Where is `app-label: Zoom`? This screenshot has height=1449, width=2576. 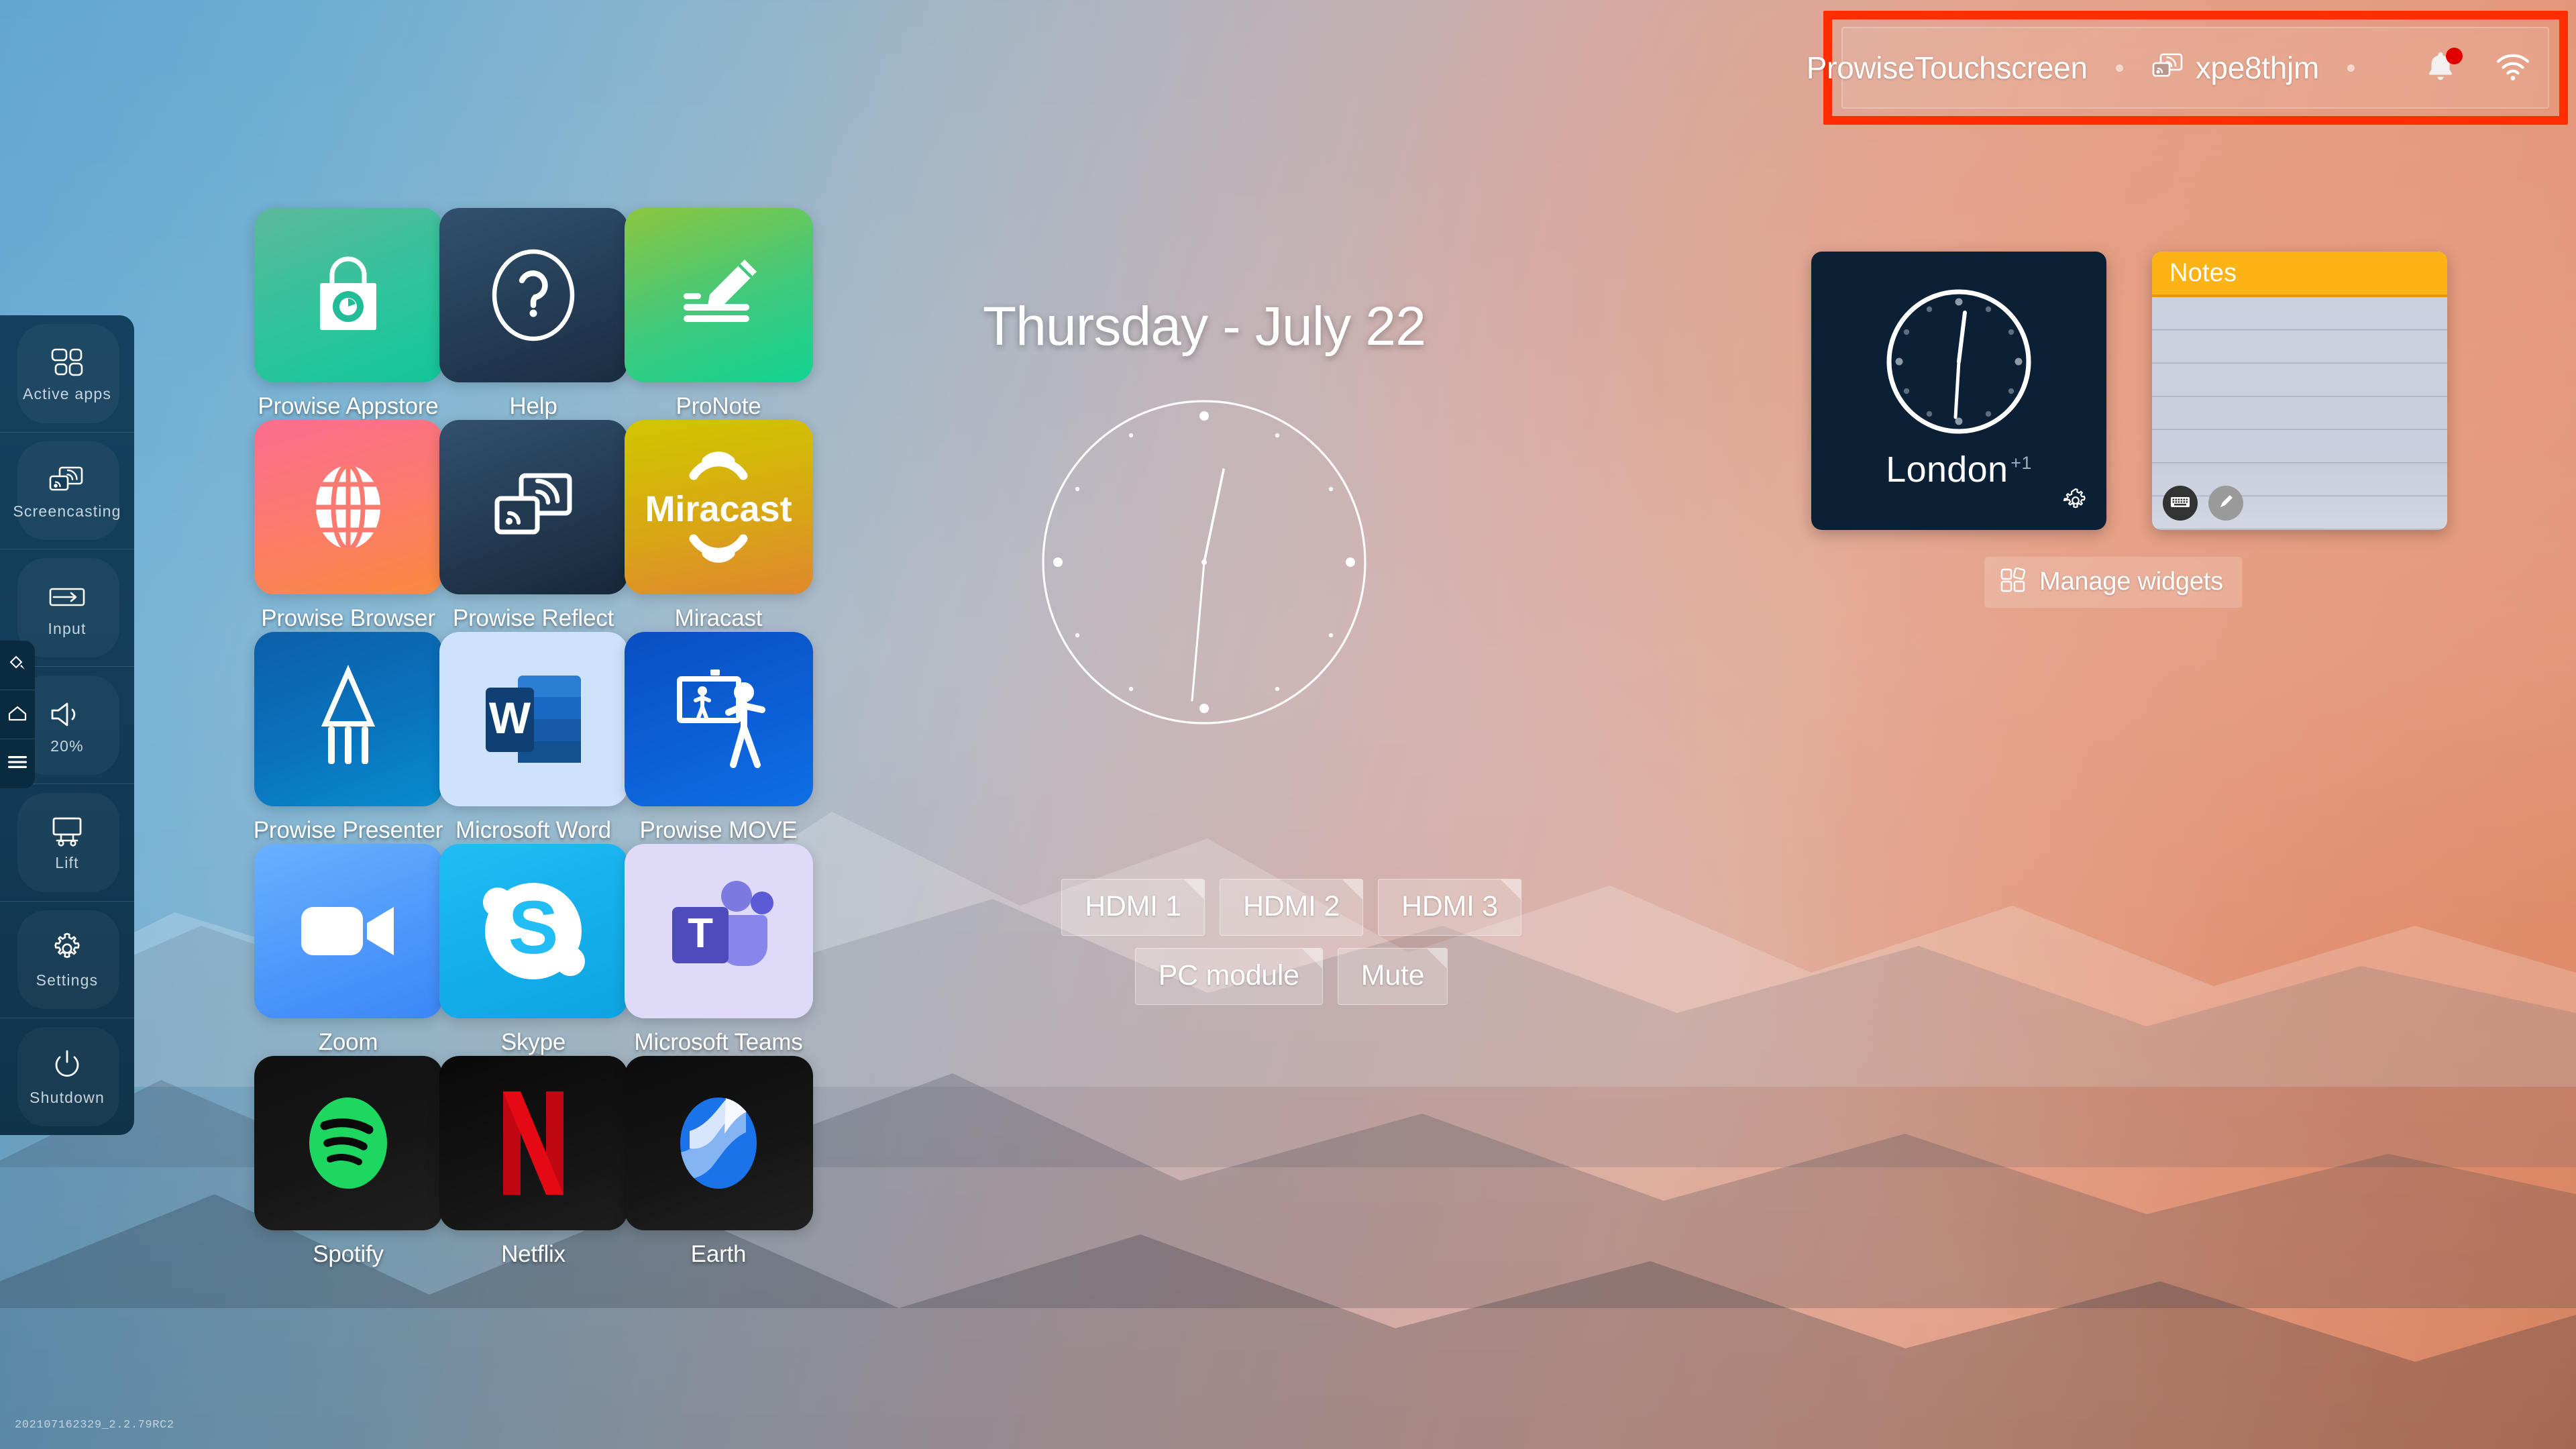
app-label: Zoom is located at coordinates (348, 1042).